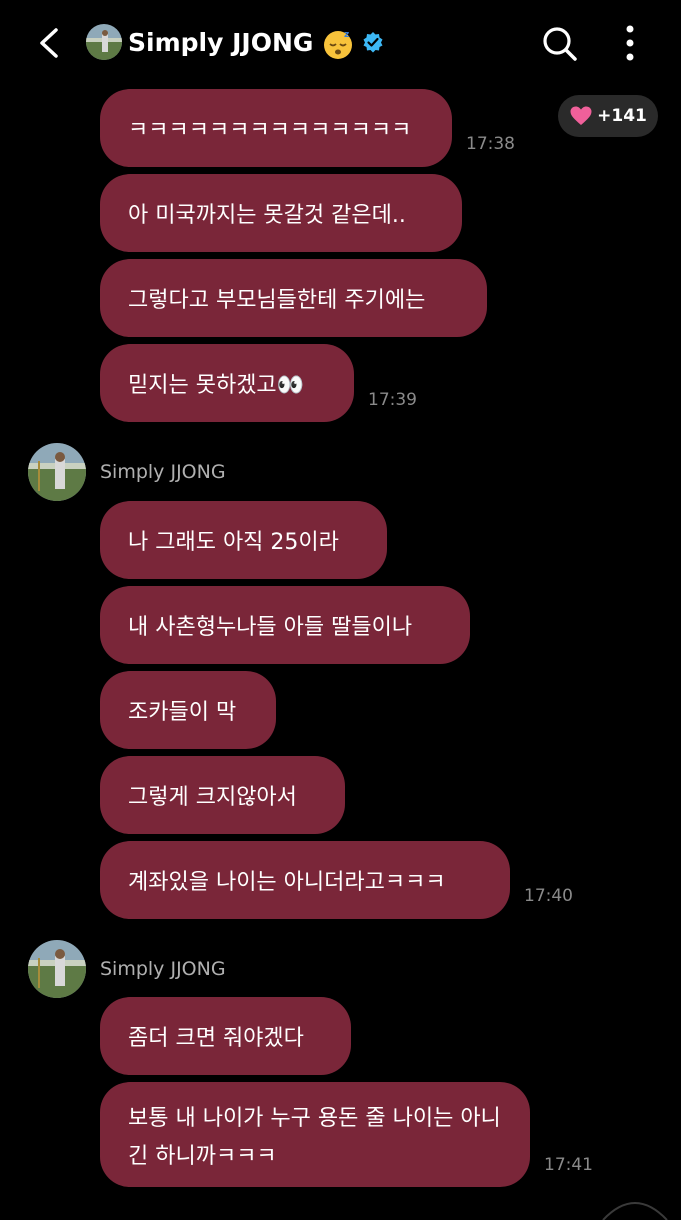 This screenshot has width=681, height=1220. I want to click on verified-badge-icon, so click(373, 42).